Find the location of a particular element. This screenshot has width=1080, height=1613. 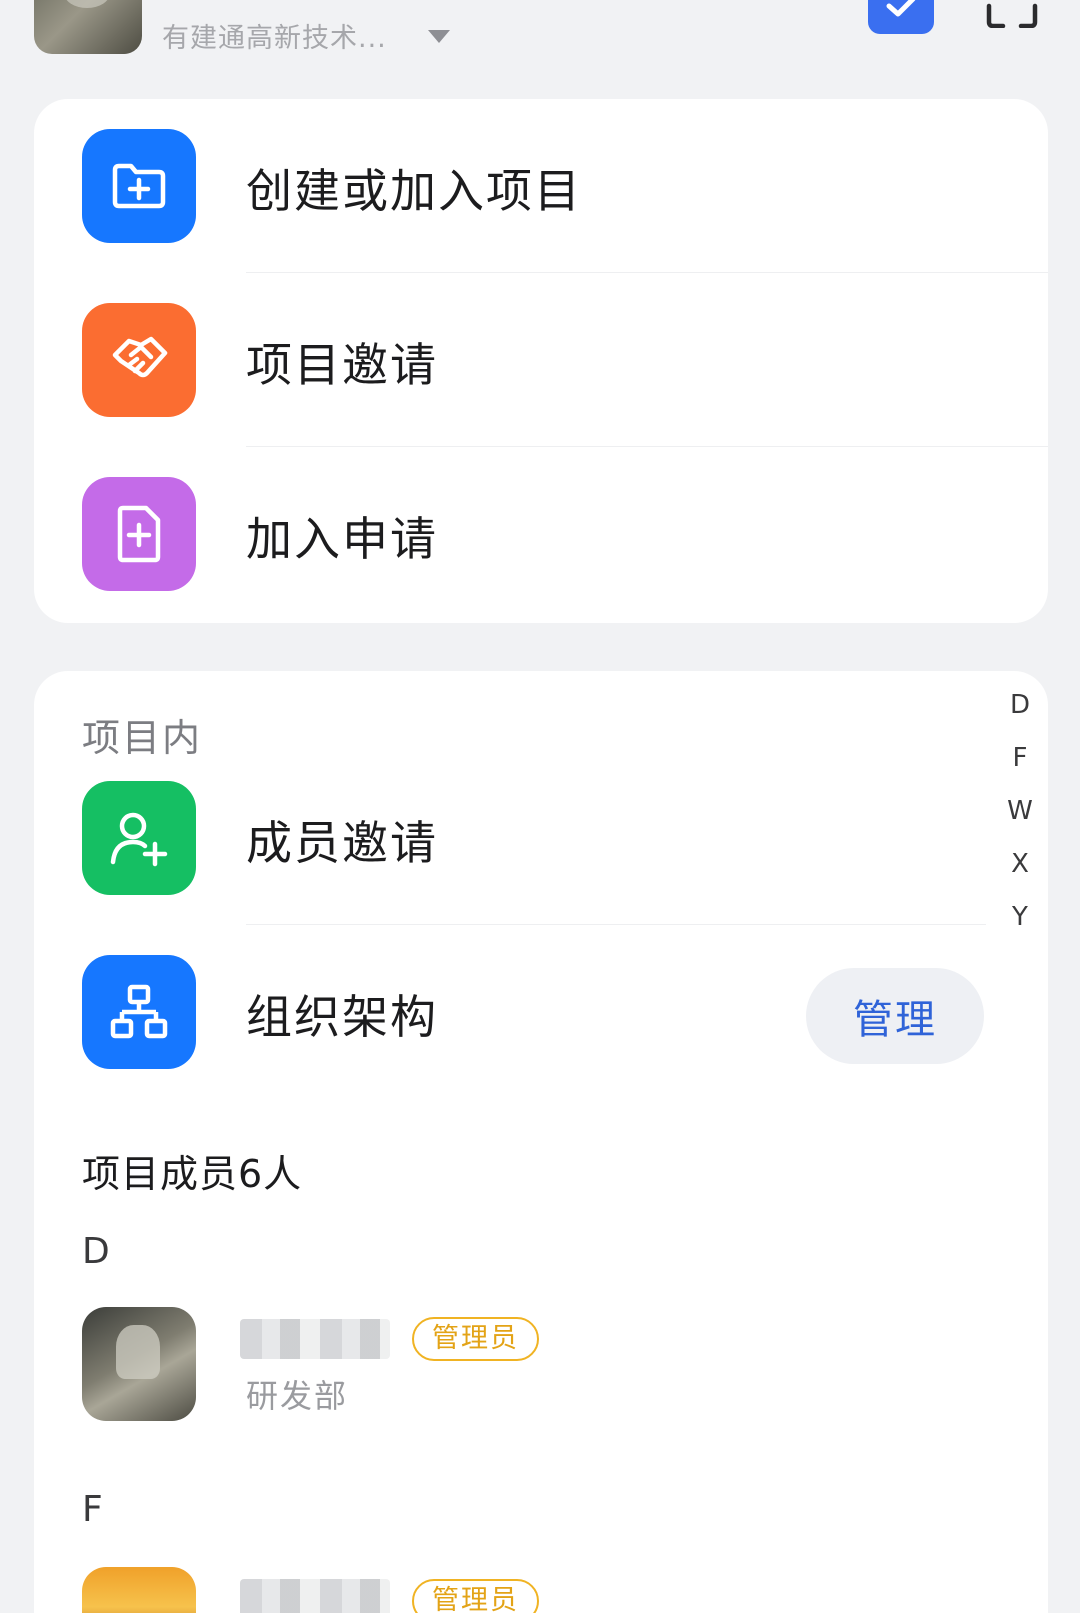

group-letter: D is located at coordinates (96, 1251).